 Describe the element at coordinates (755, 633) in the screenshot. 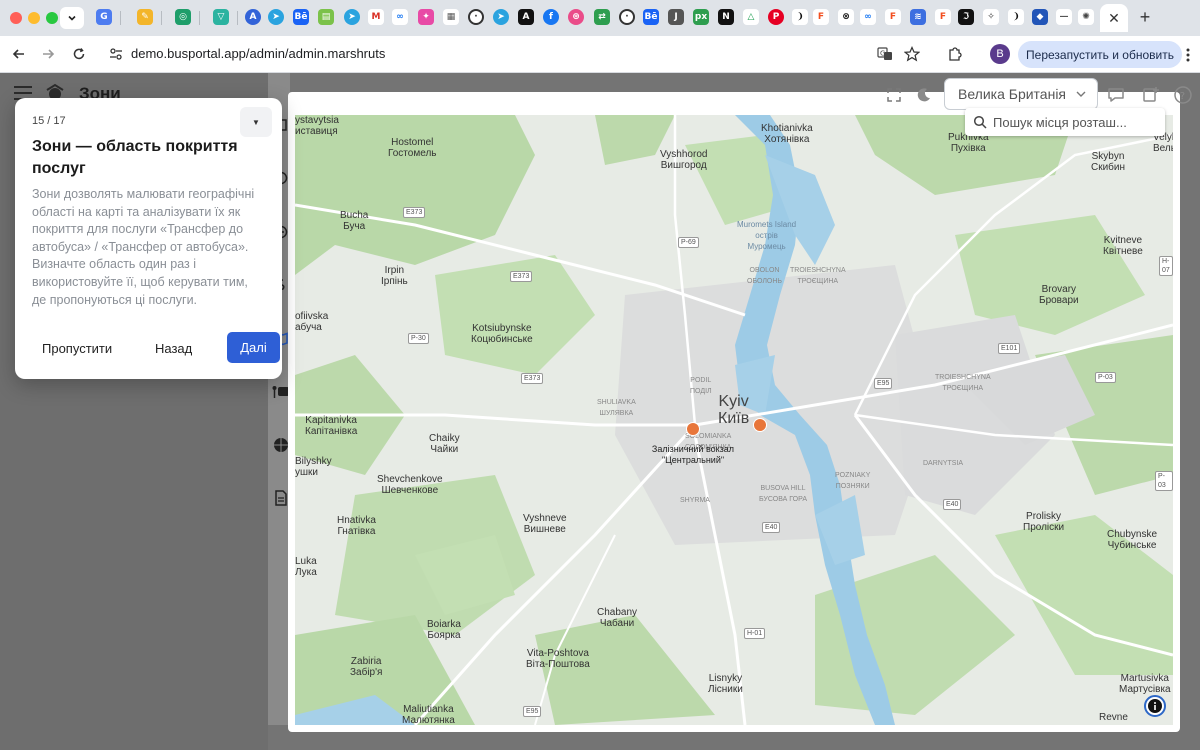

I see `road-shield: H-01` at that location.